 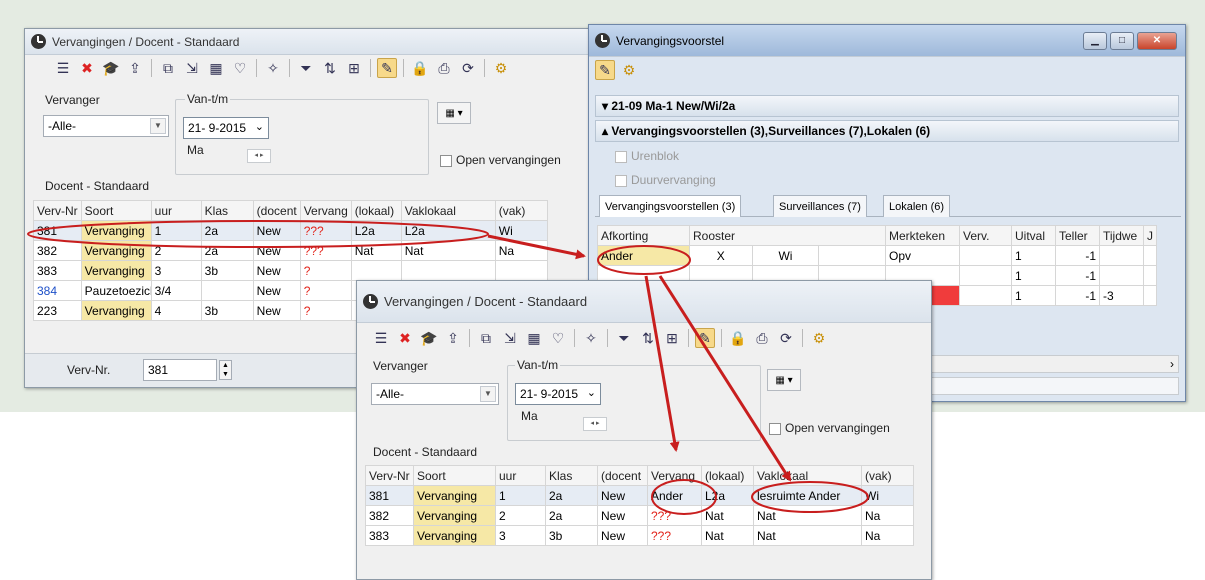 I want to click on tab-lokalen: Lokalen (6), so click(x=917, y=206).